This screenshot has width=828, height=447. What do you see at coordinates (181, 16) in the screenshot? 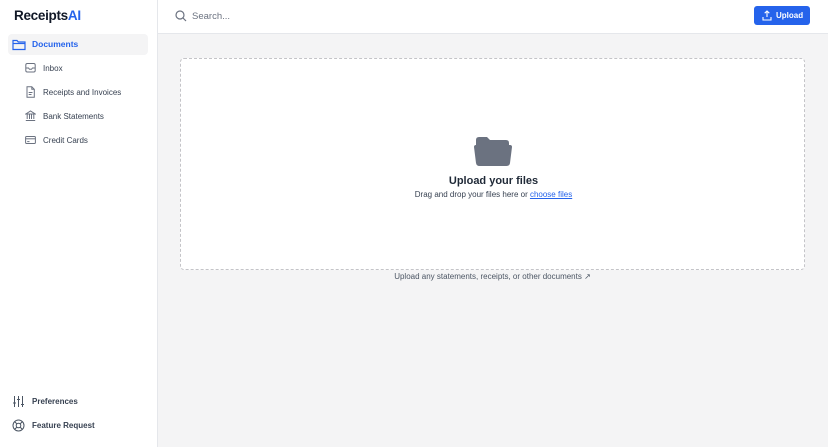
I see `search-icon` at bounding box center [181, 16].